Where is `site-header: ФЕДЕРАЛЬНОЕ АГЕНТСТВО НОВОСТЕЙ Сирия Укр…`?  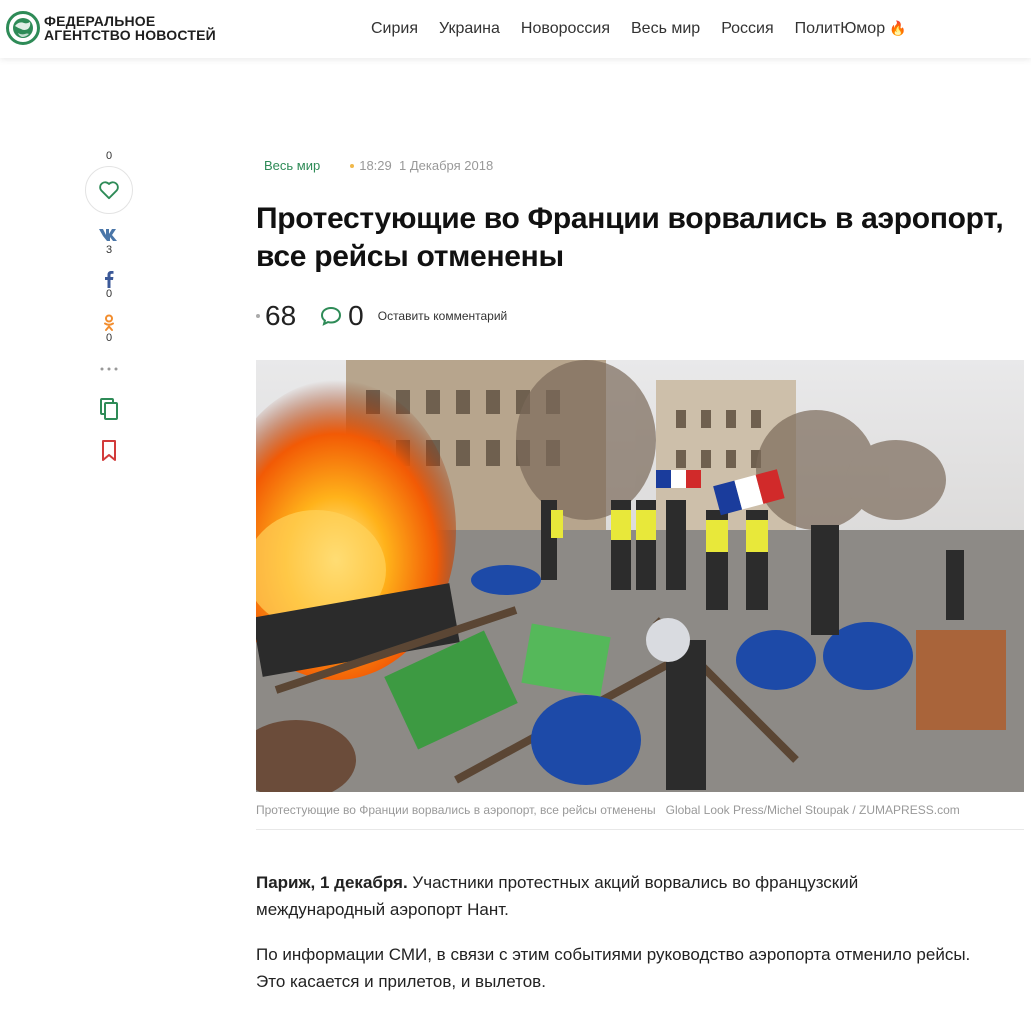
site-header: ФЕДЕРАЛЬНОЕ АГЕНТСТВО НОВОСТЕЙ Сирия Укр… is located at coordinates (515, 29).